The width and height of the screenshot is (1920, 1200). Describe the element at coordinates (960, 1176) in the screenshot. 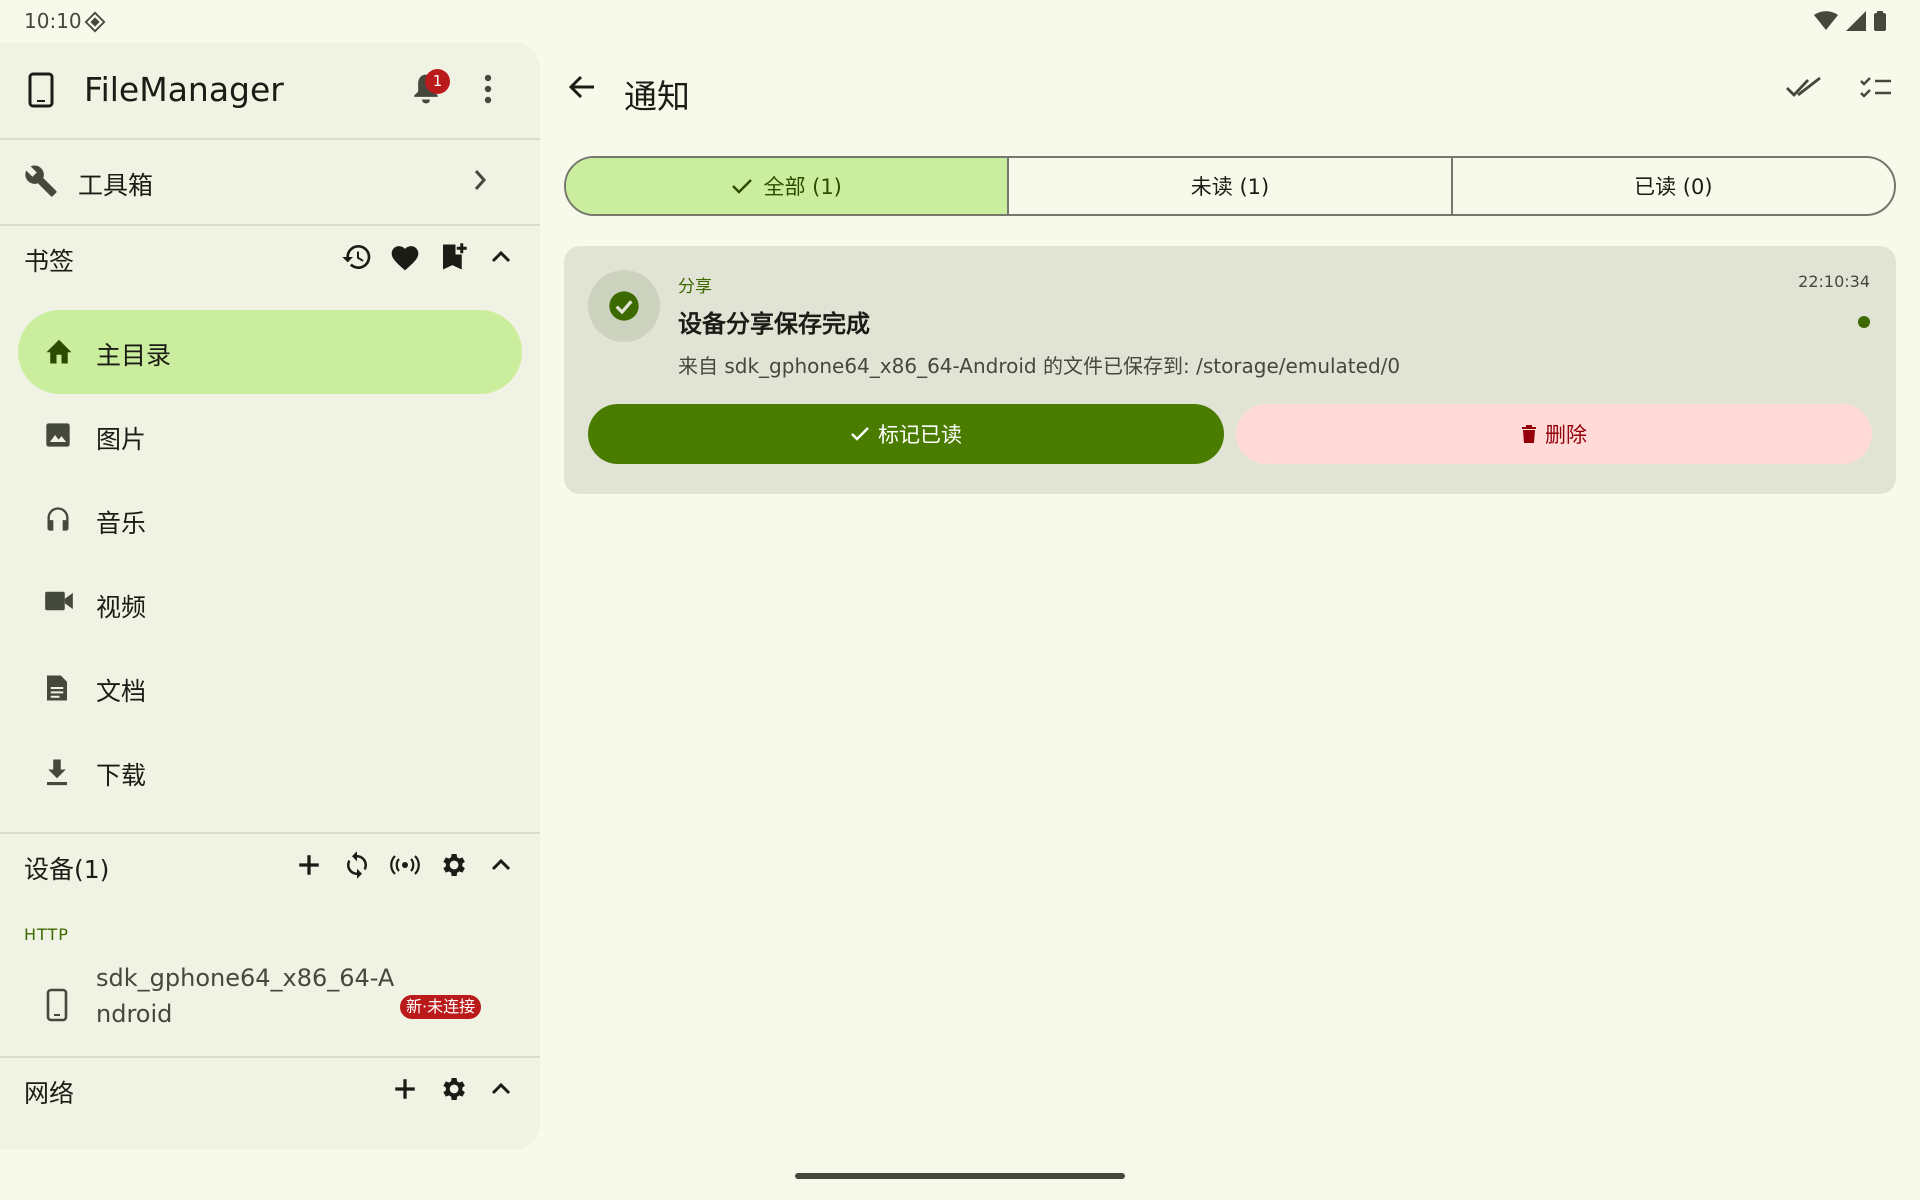

I see `home-indicator` at that location.